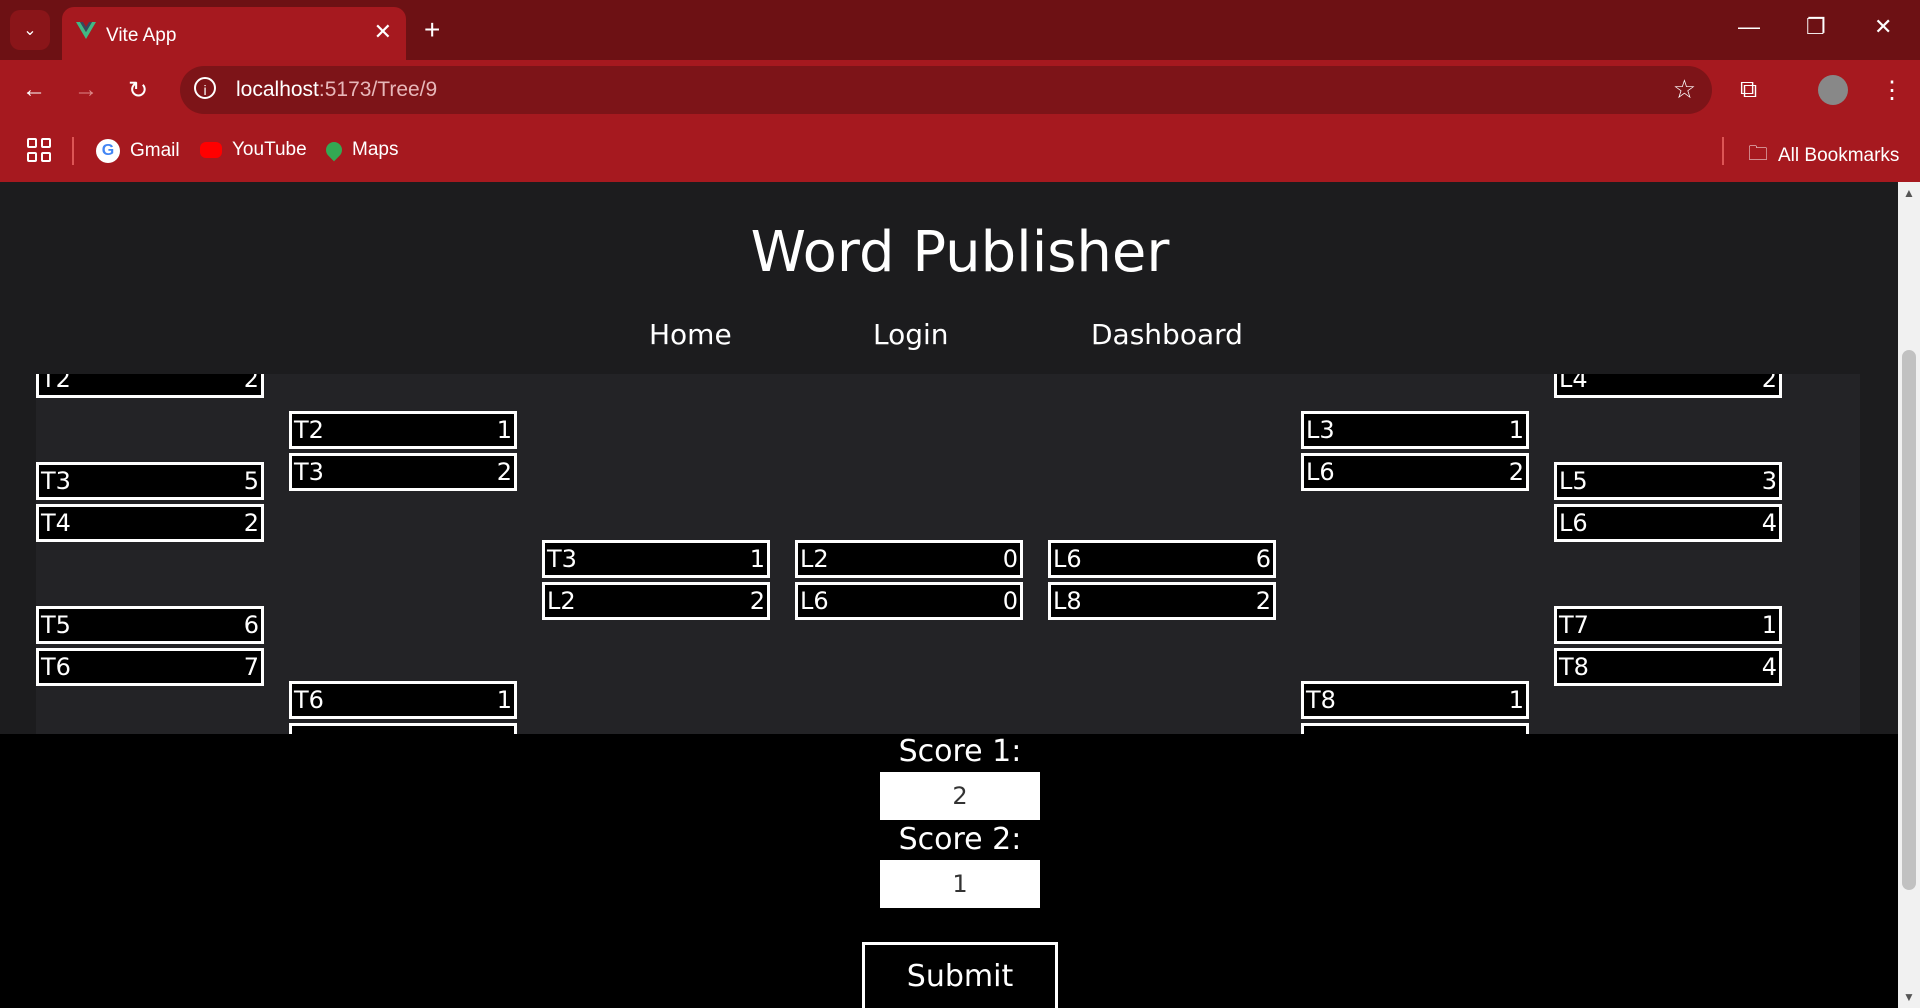 The width and height of the screenshot is (1920, 1008). Describe the element at coordinates (1892, 90) in the screenshot. I see `menu-kebab-icon: ⋮` at that location.